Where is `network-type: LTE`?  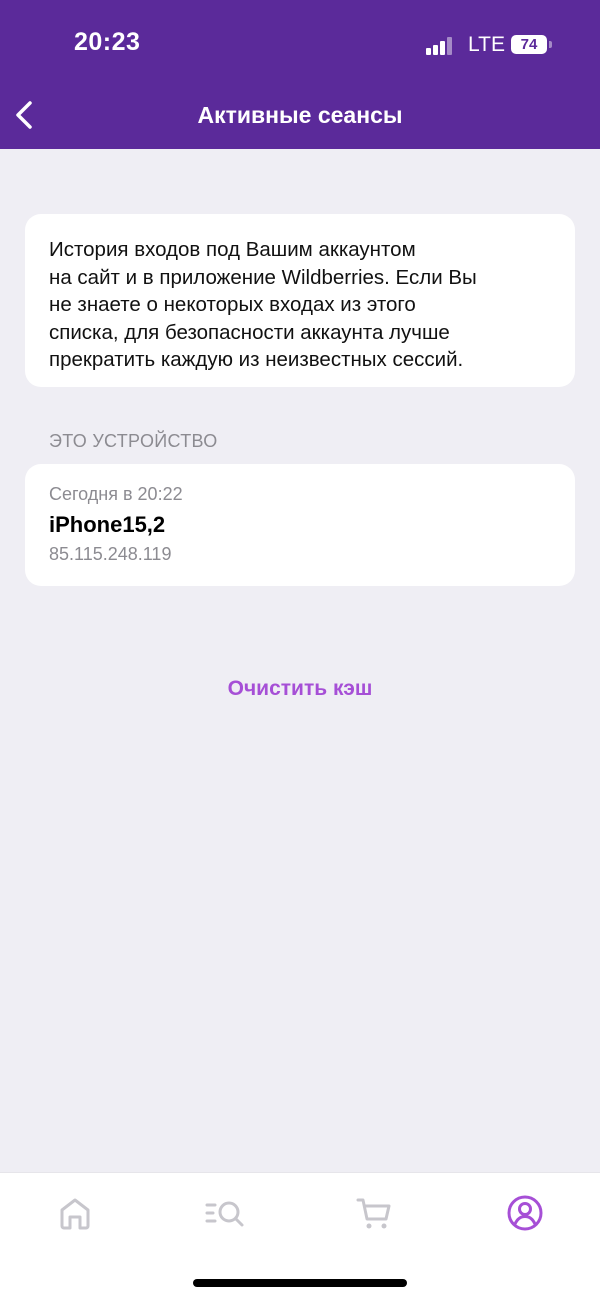 network-type: LTE is located at coordinates (486, 44).